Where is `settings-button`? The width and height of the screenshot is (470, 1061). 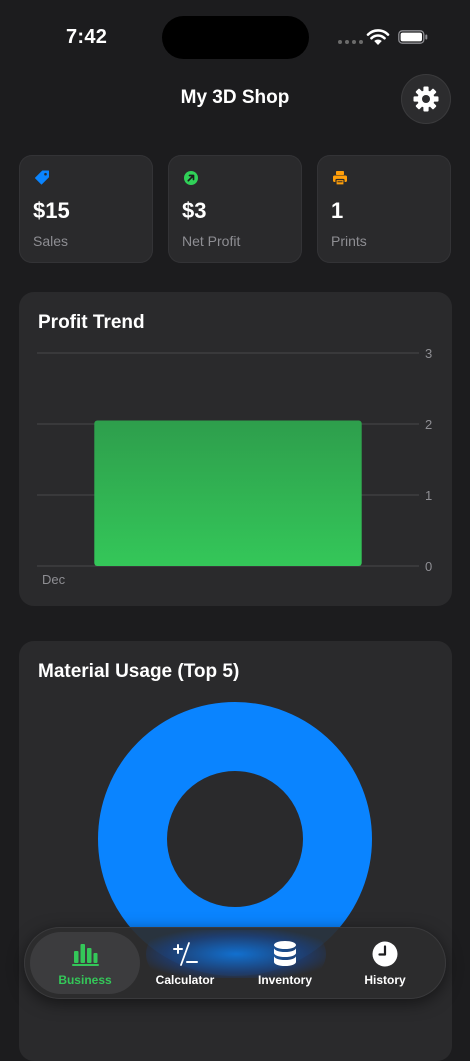
settings-button is located at coordinates (426, 99).